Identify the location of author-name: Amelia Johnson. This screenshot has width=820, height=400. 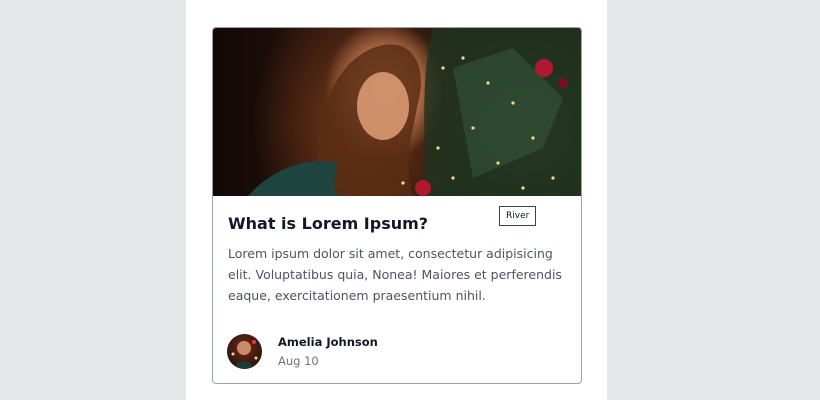
(328, 342).